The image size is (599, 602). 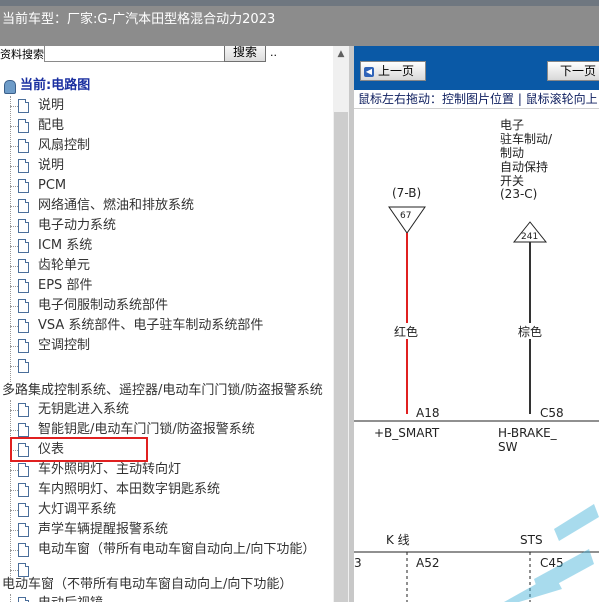 I want to click on search-label: 资料搜索, so click(x=22, y=54).